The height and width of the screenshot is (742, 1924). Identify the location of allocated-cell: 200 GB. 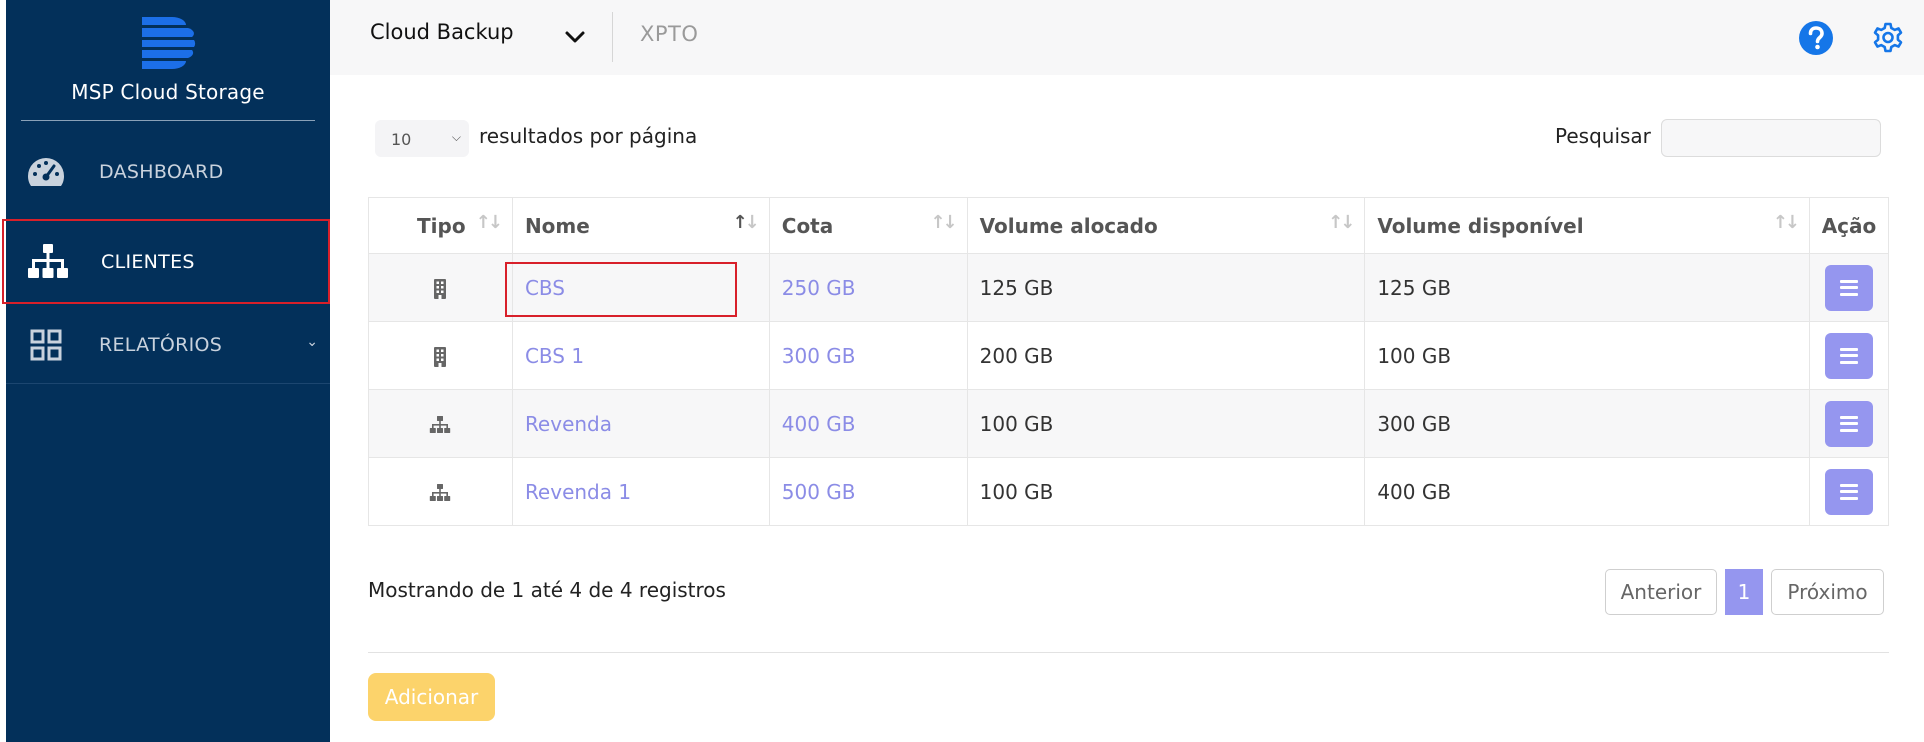
(1166, 355).